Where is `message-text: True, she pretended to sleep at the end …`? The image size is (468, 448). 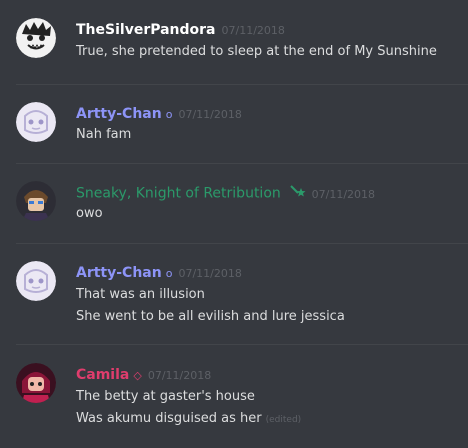
message-text: True, she pretended to sleep at the end … is located at coordinates (256, 51).